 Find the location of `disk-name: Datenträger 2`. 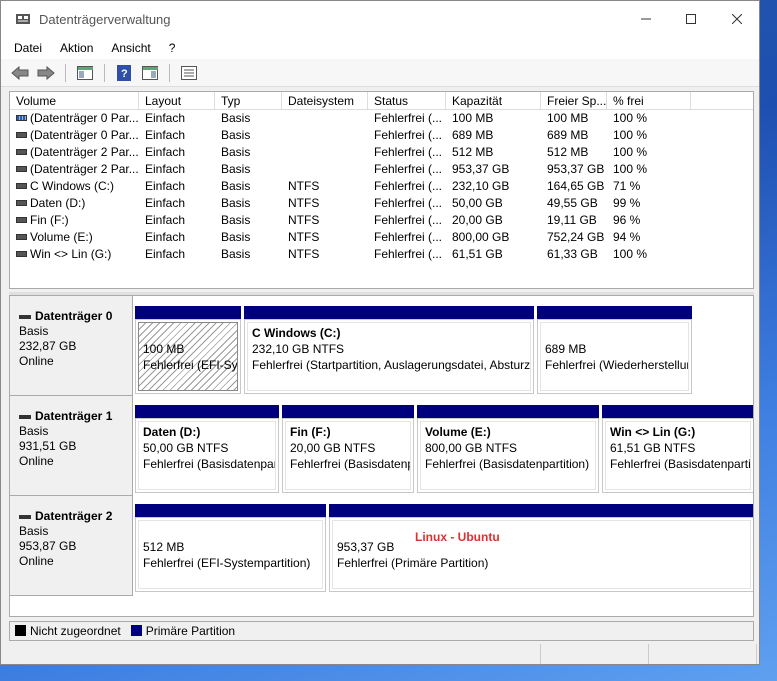

disk-name: Datenträger 2 is located at coordinates (74, 516).